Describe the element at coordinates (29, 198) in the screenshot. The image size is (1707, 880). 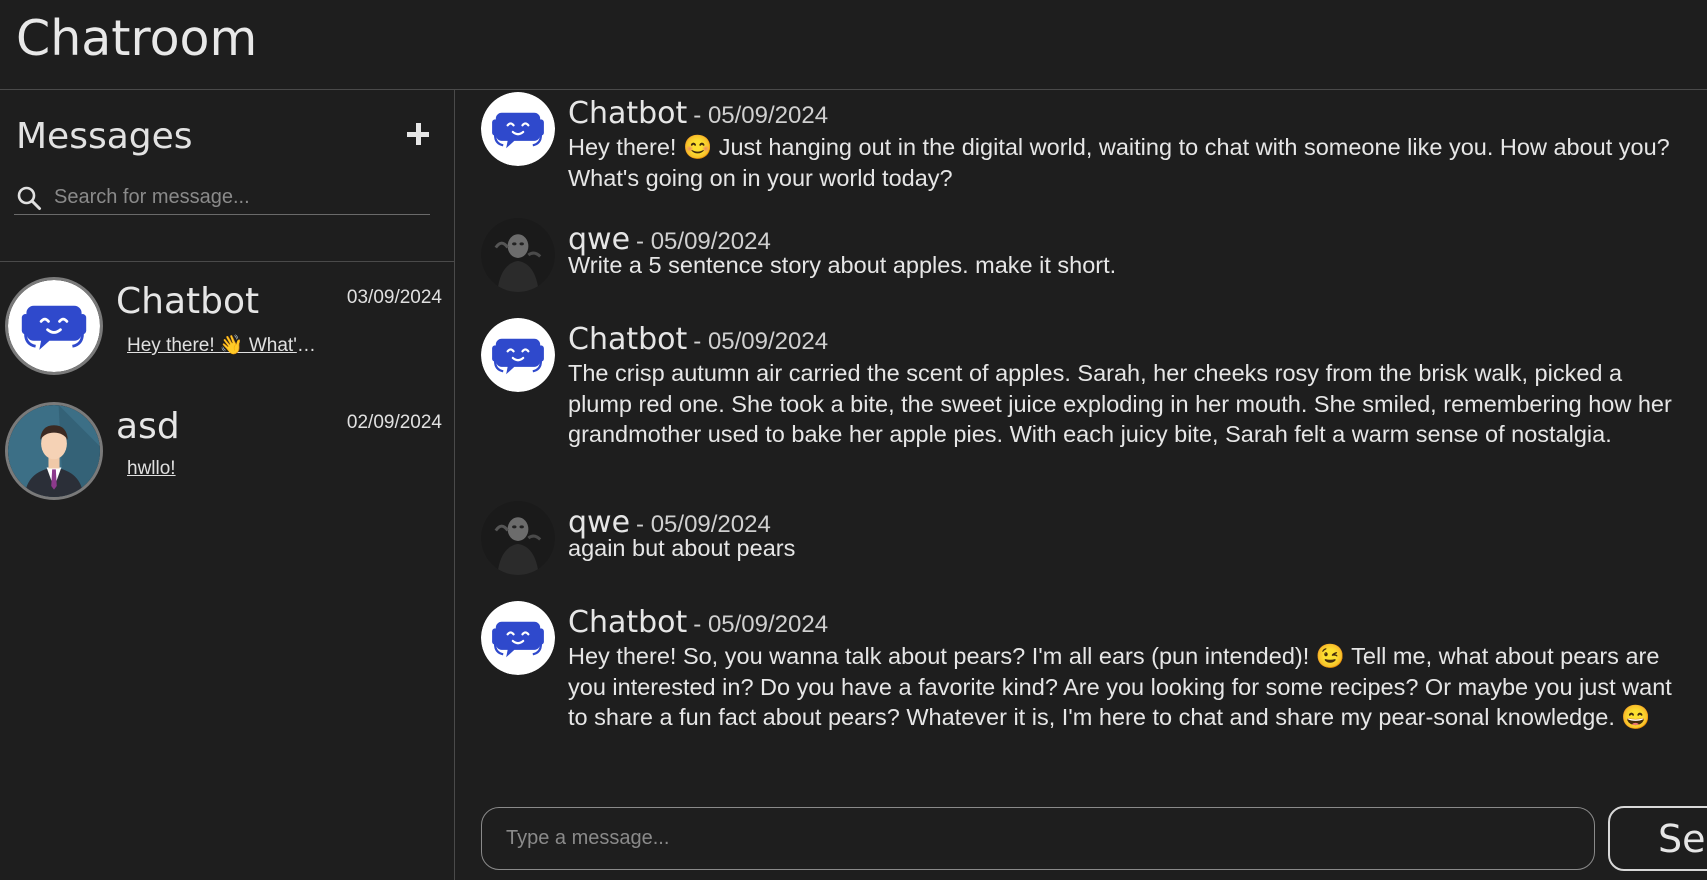
I see `search-icon` at that location.